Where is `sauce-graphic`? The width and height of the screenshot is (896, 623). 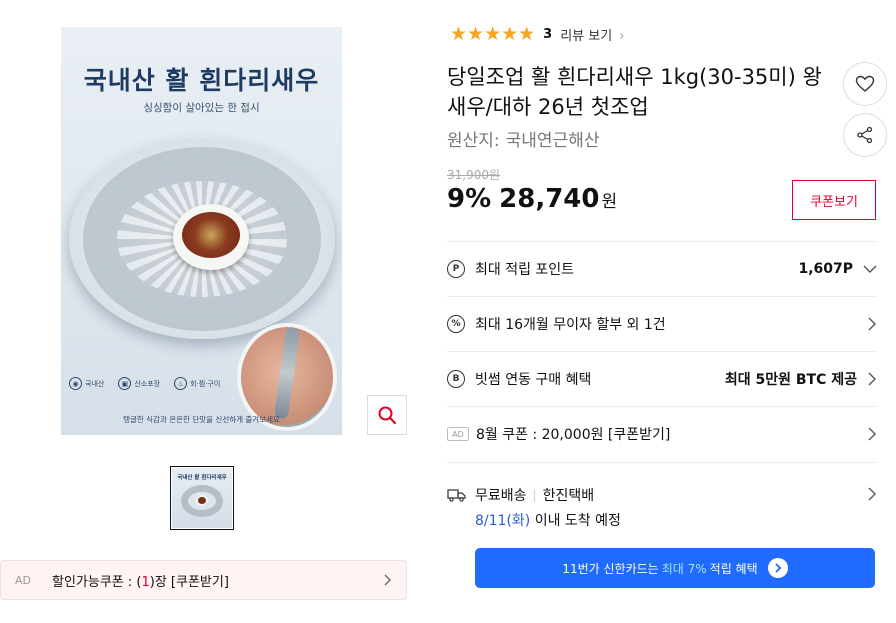 sauce-graphic is located at coordinates (211, 235).